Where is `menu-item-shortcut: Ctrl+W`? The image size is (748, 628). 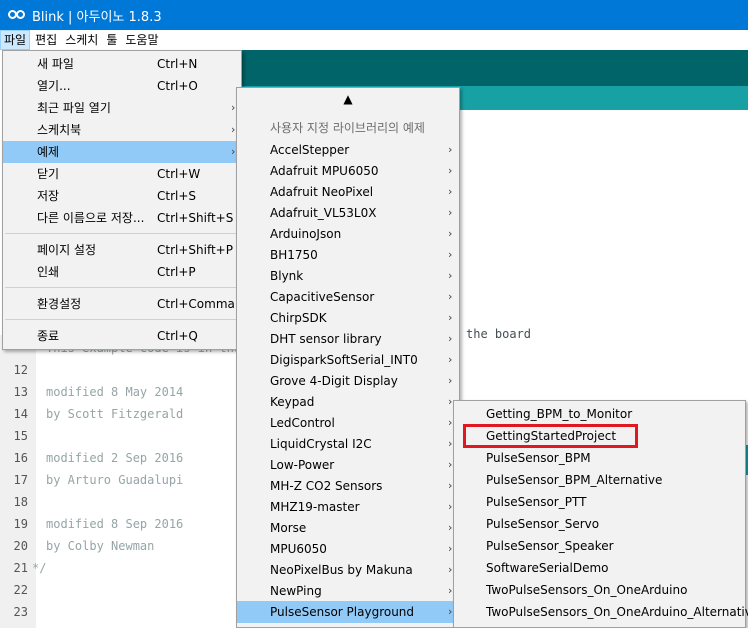 menu-item-shortcut: Ctrl+W is located at coordinates (179, 174).